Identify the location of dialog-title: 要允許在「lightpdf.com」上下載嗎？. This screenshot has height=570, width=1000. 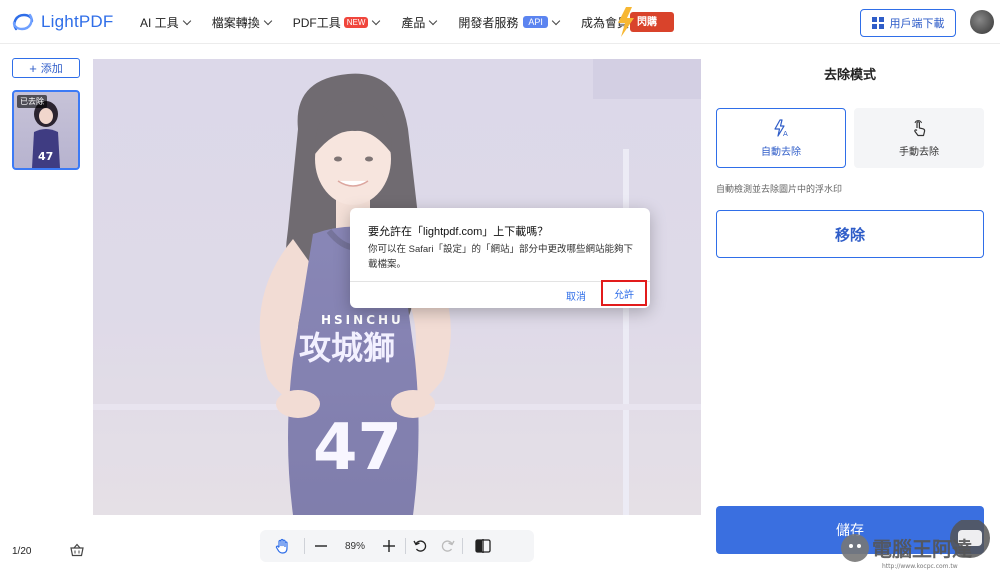
(458, 232).